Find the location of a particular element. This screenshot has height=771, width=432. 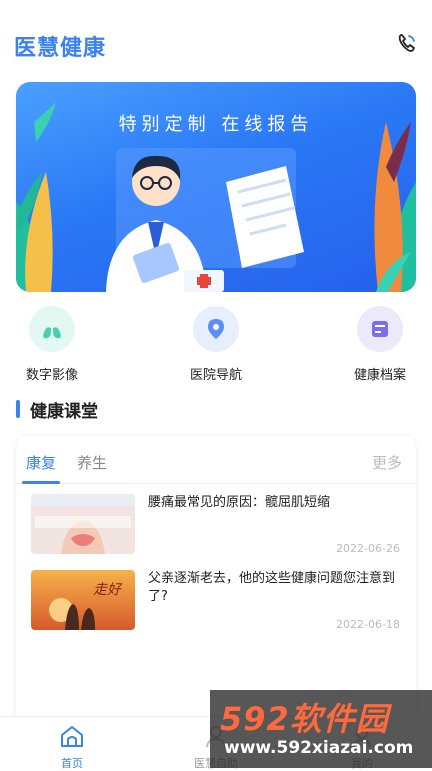

quick-label: 数字影像 is located at coordinates (51, 375).